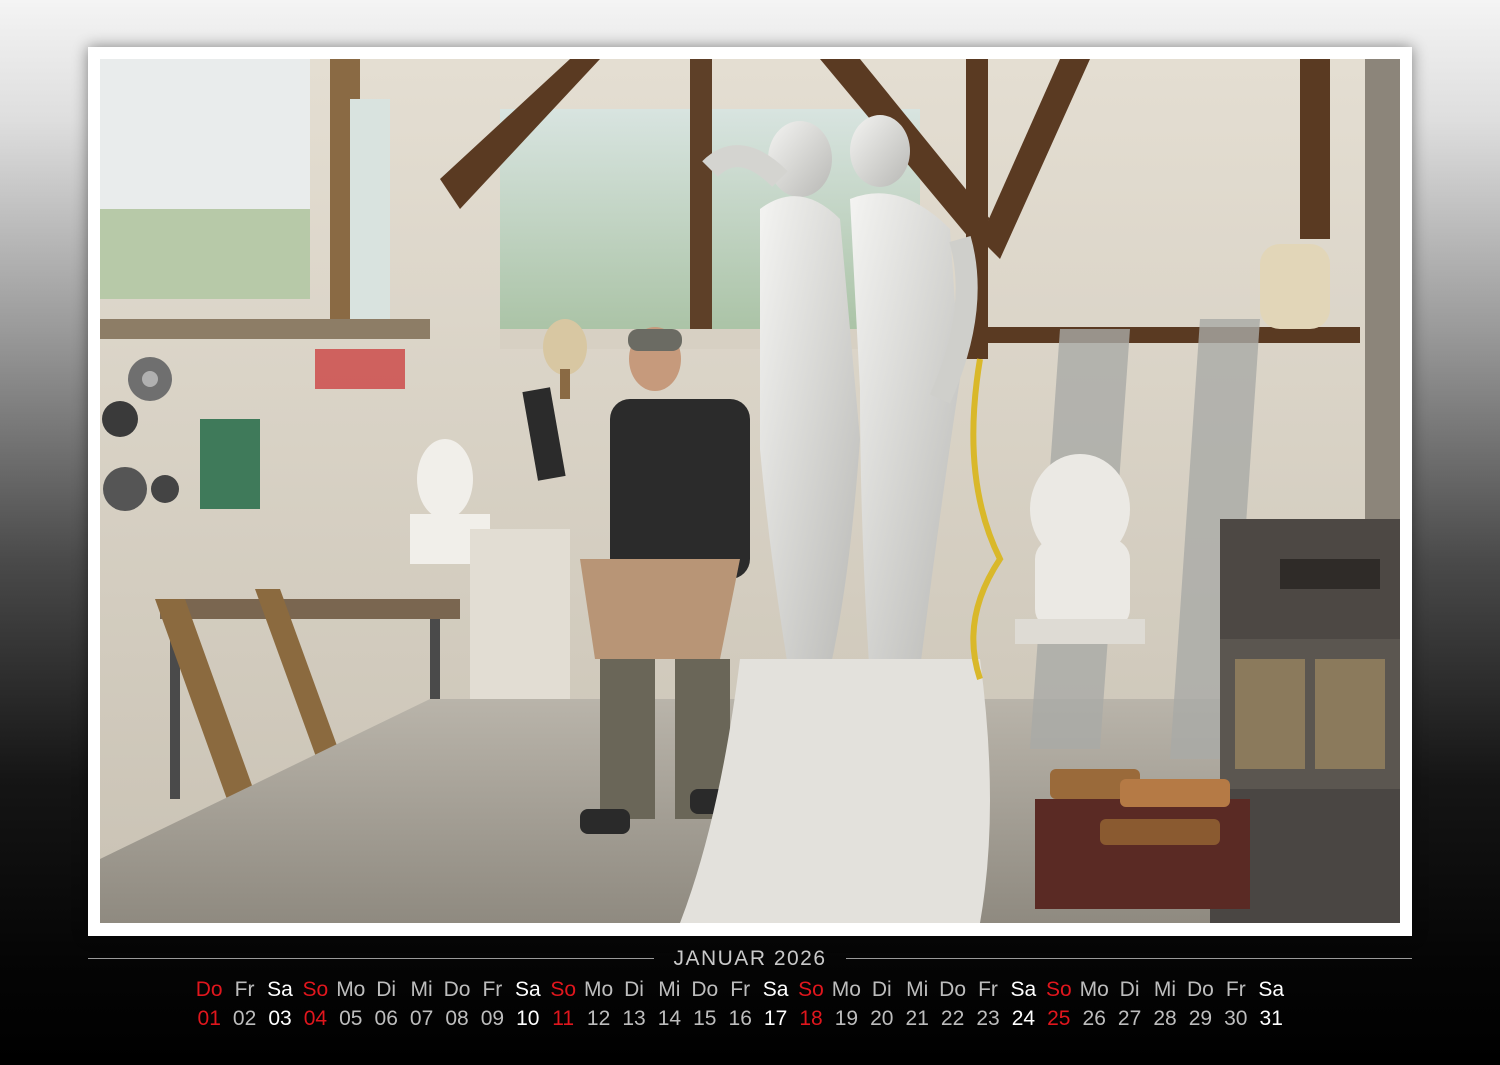 Image resolution: width=1500 pixels, height=1065 pixels. I want to click on header-rule-left, so click(371, 958).